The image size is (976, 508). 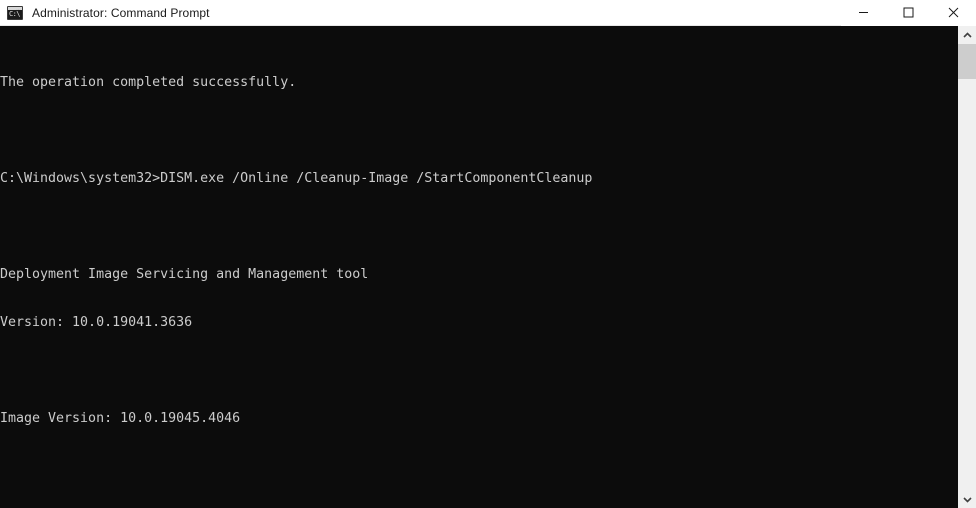 I want to click on close-icon, so click(x=953, y=12).